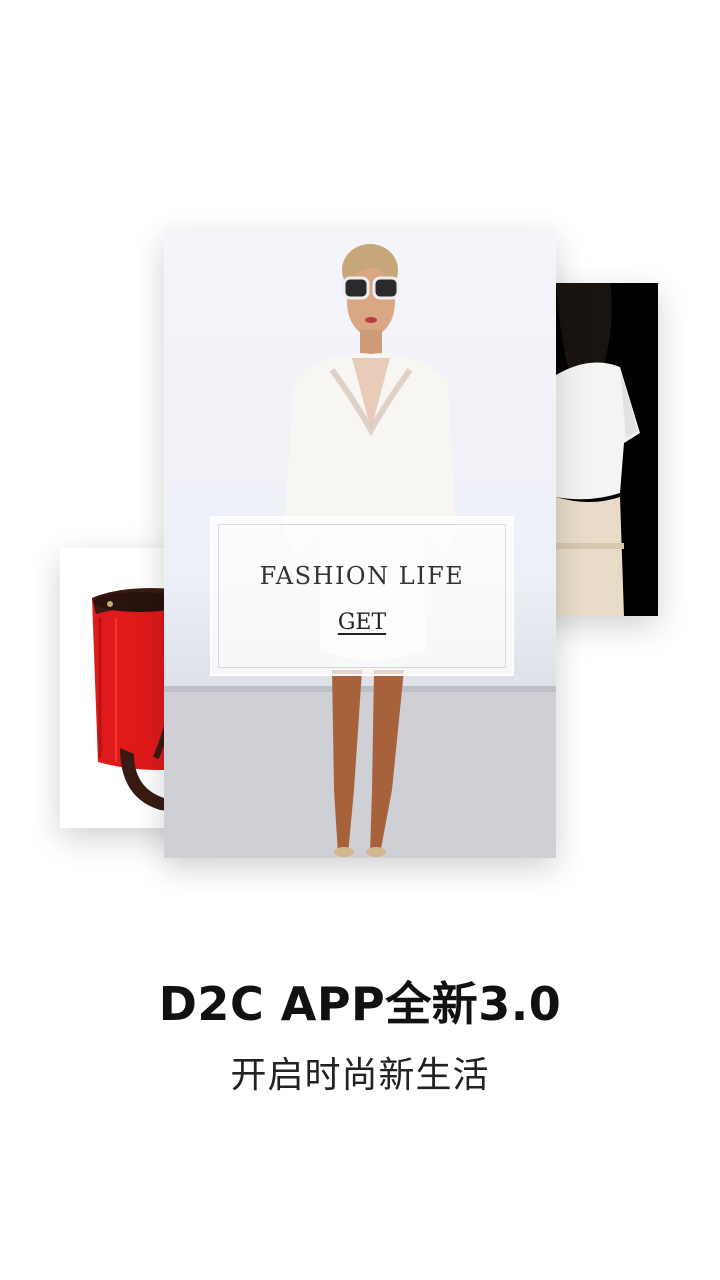 Image resolution: width=720 pixels, height=1280 pixels. Describe the element at coordinates (360, 1004) in the screenshot. I see `headline: D2C APP全新3.0` at that location.